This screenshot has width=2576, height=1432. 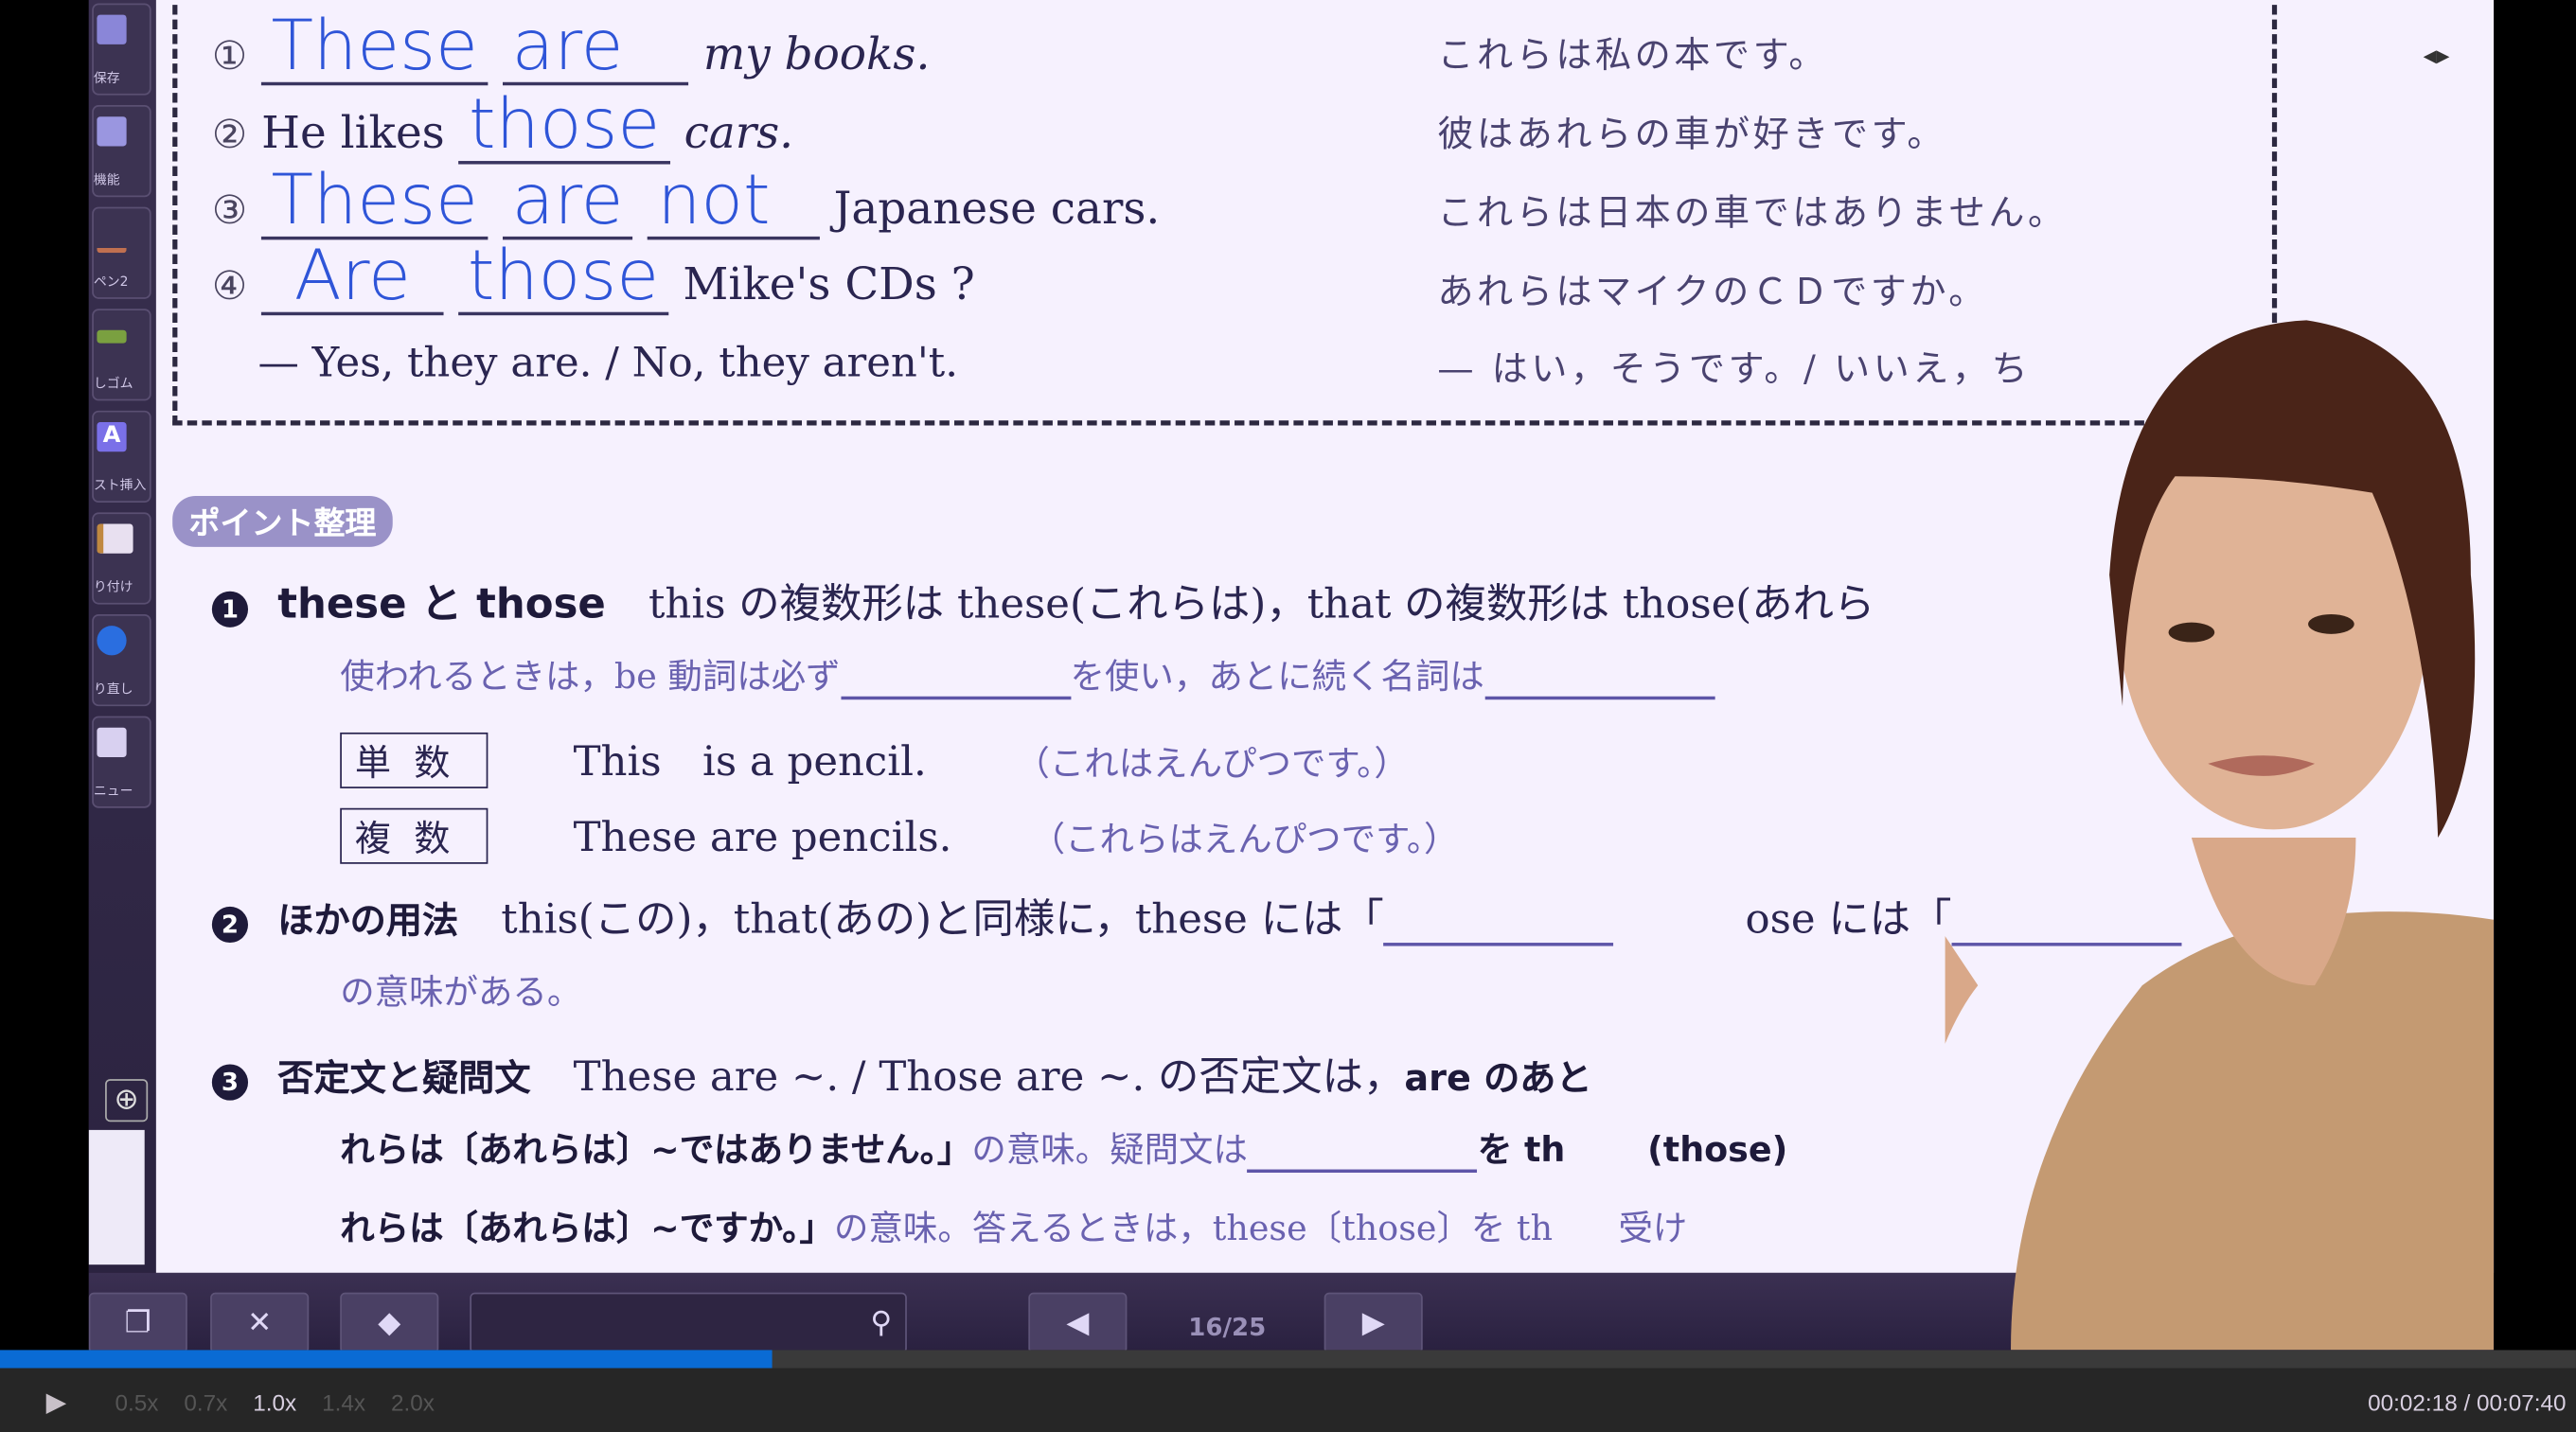 I want to click on progress-bar, so click(x=1288, y=1359).